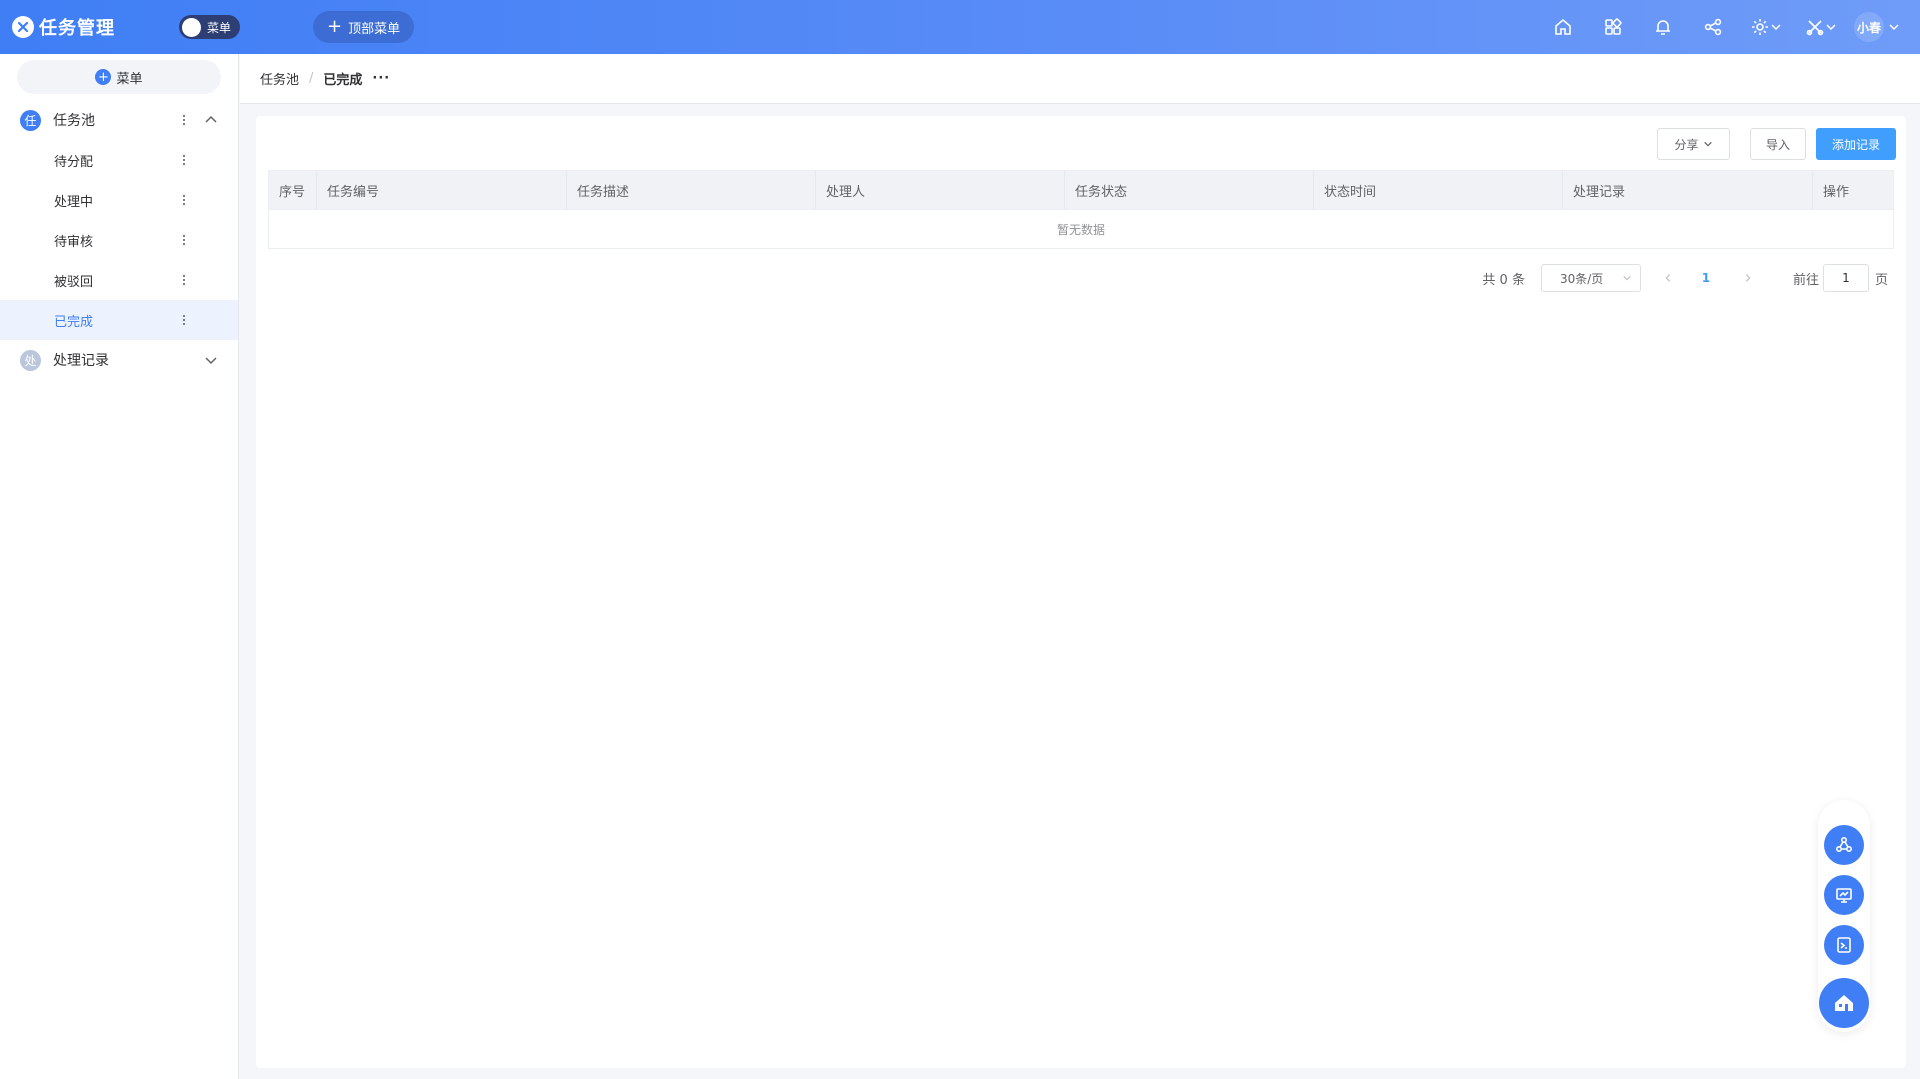 This screenshot has height=1079, width=1920. I want to click on top-menu-button: + 顶部菜单, so click(364, 27).